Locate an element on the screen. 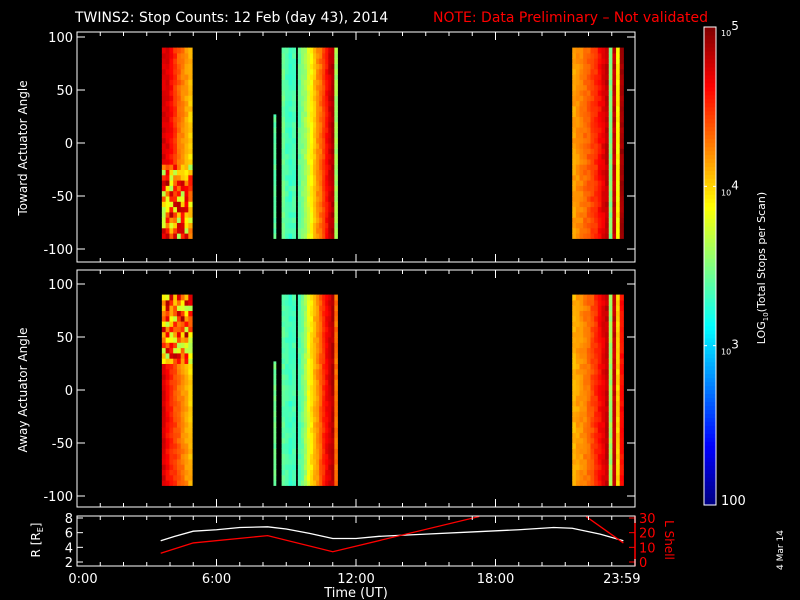 The width and height of the screenshot is (800, 600). ytick-label: 0 is located at coordinates (69, 391).